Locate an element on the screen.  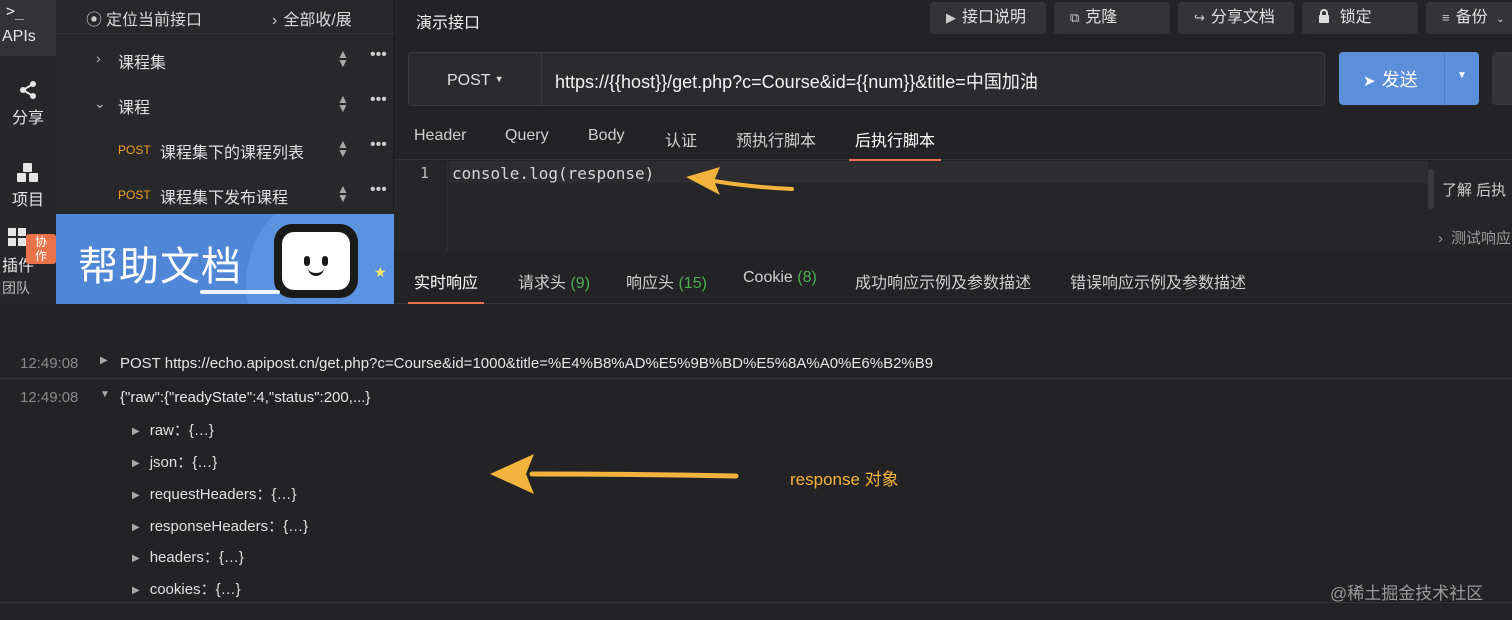
tab-response-headers: 响应头 (15) is located at coordinates (666, 281).